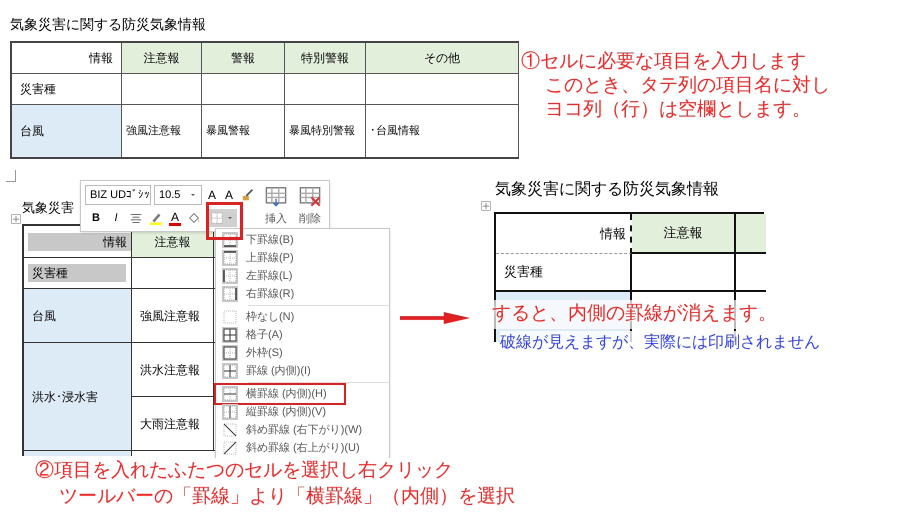 The image size is (900, 520). I want to click on instruction-text: ヨコ列（行）は空欄とします。, so click(678, 110).